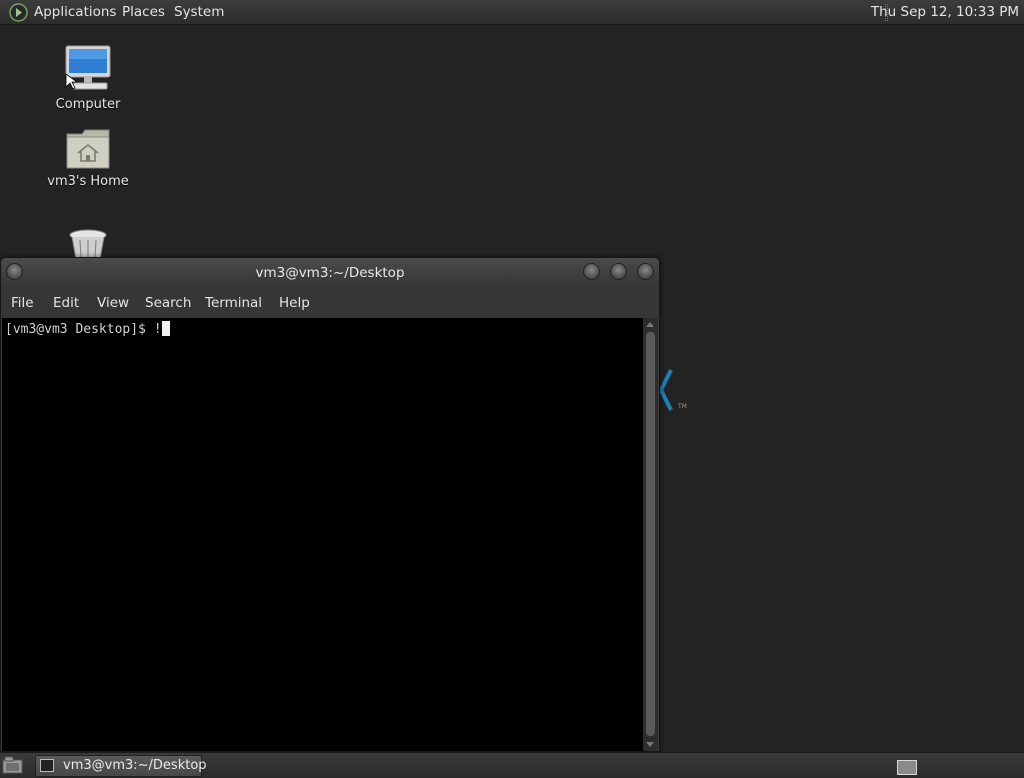  Describe the element at coordinates (83, 329) in the screenshot. I see `prompt-line: [vm3@vm3 Desktop]$ !` at that location.